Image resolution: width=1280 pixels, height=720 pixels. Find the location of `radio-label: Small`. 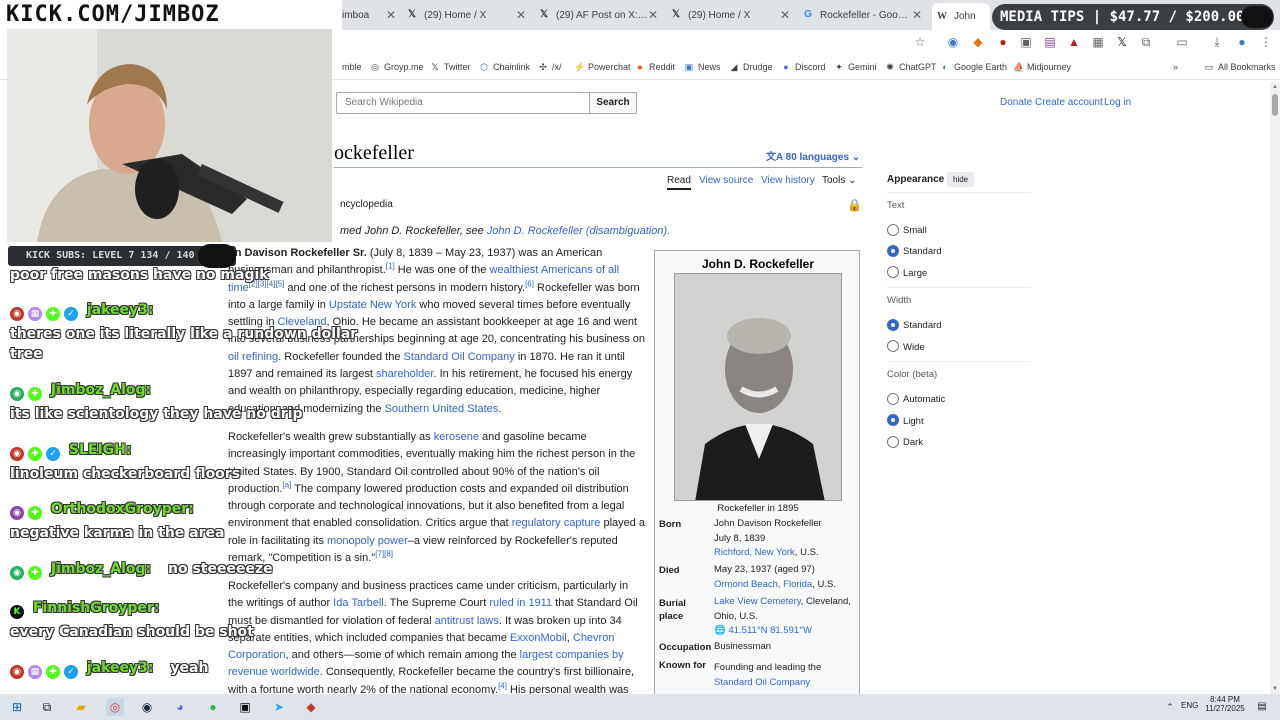

radio-label: Small is located at coordinates (915, 230).